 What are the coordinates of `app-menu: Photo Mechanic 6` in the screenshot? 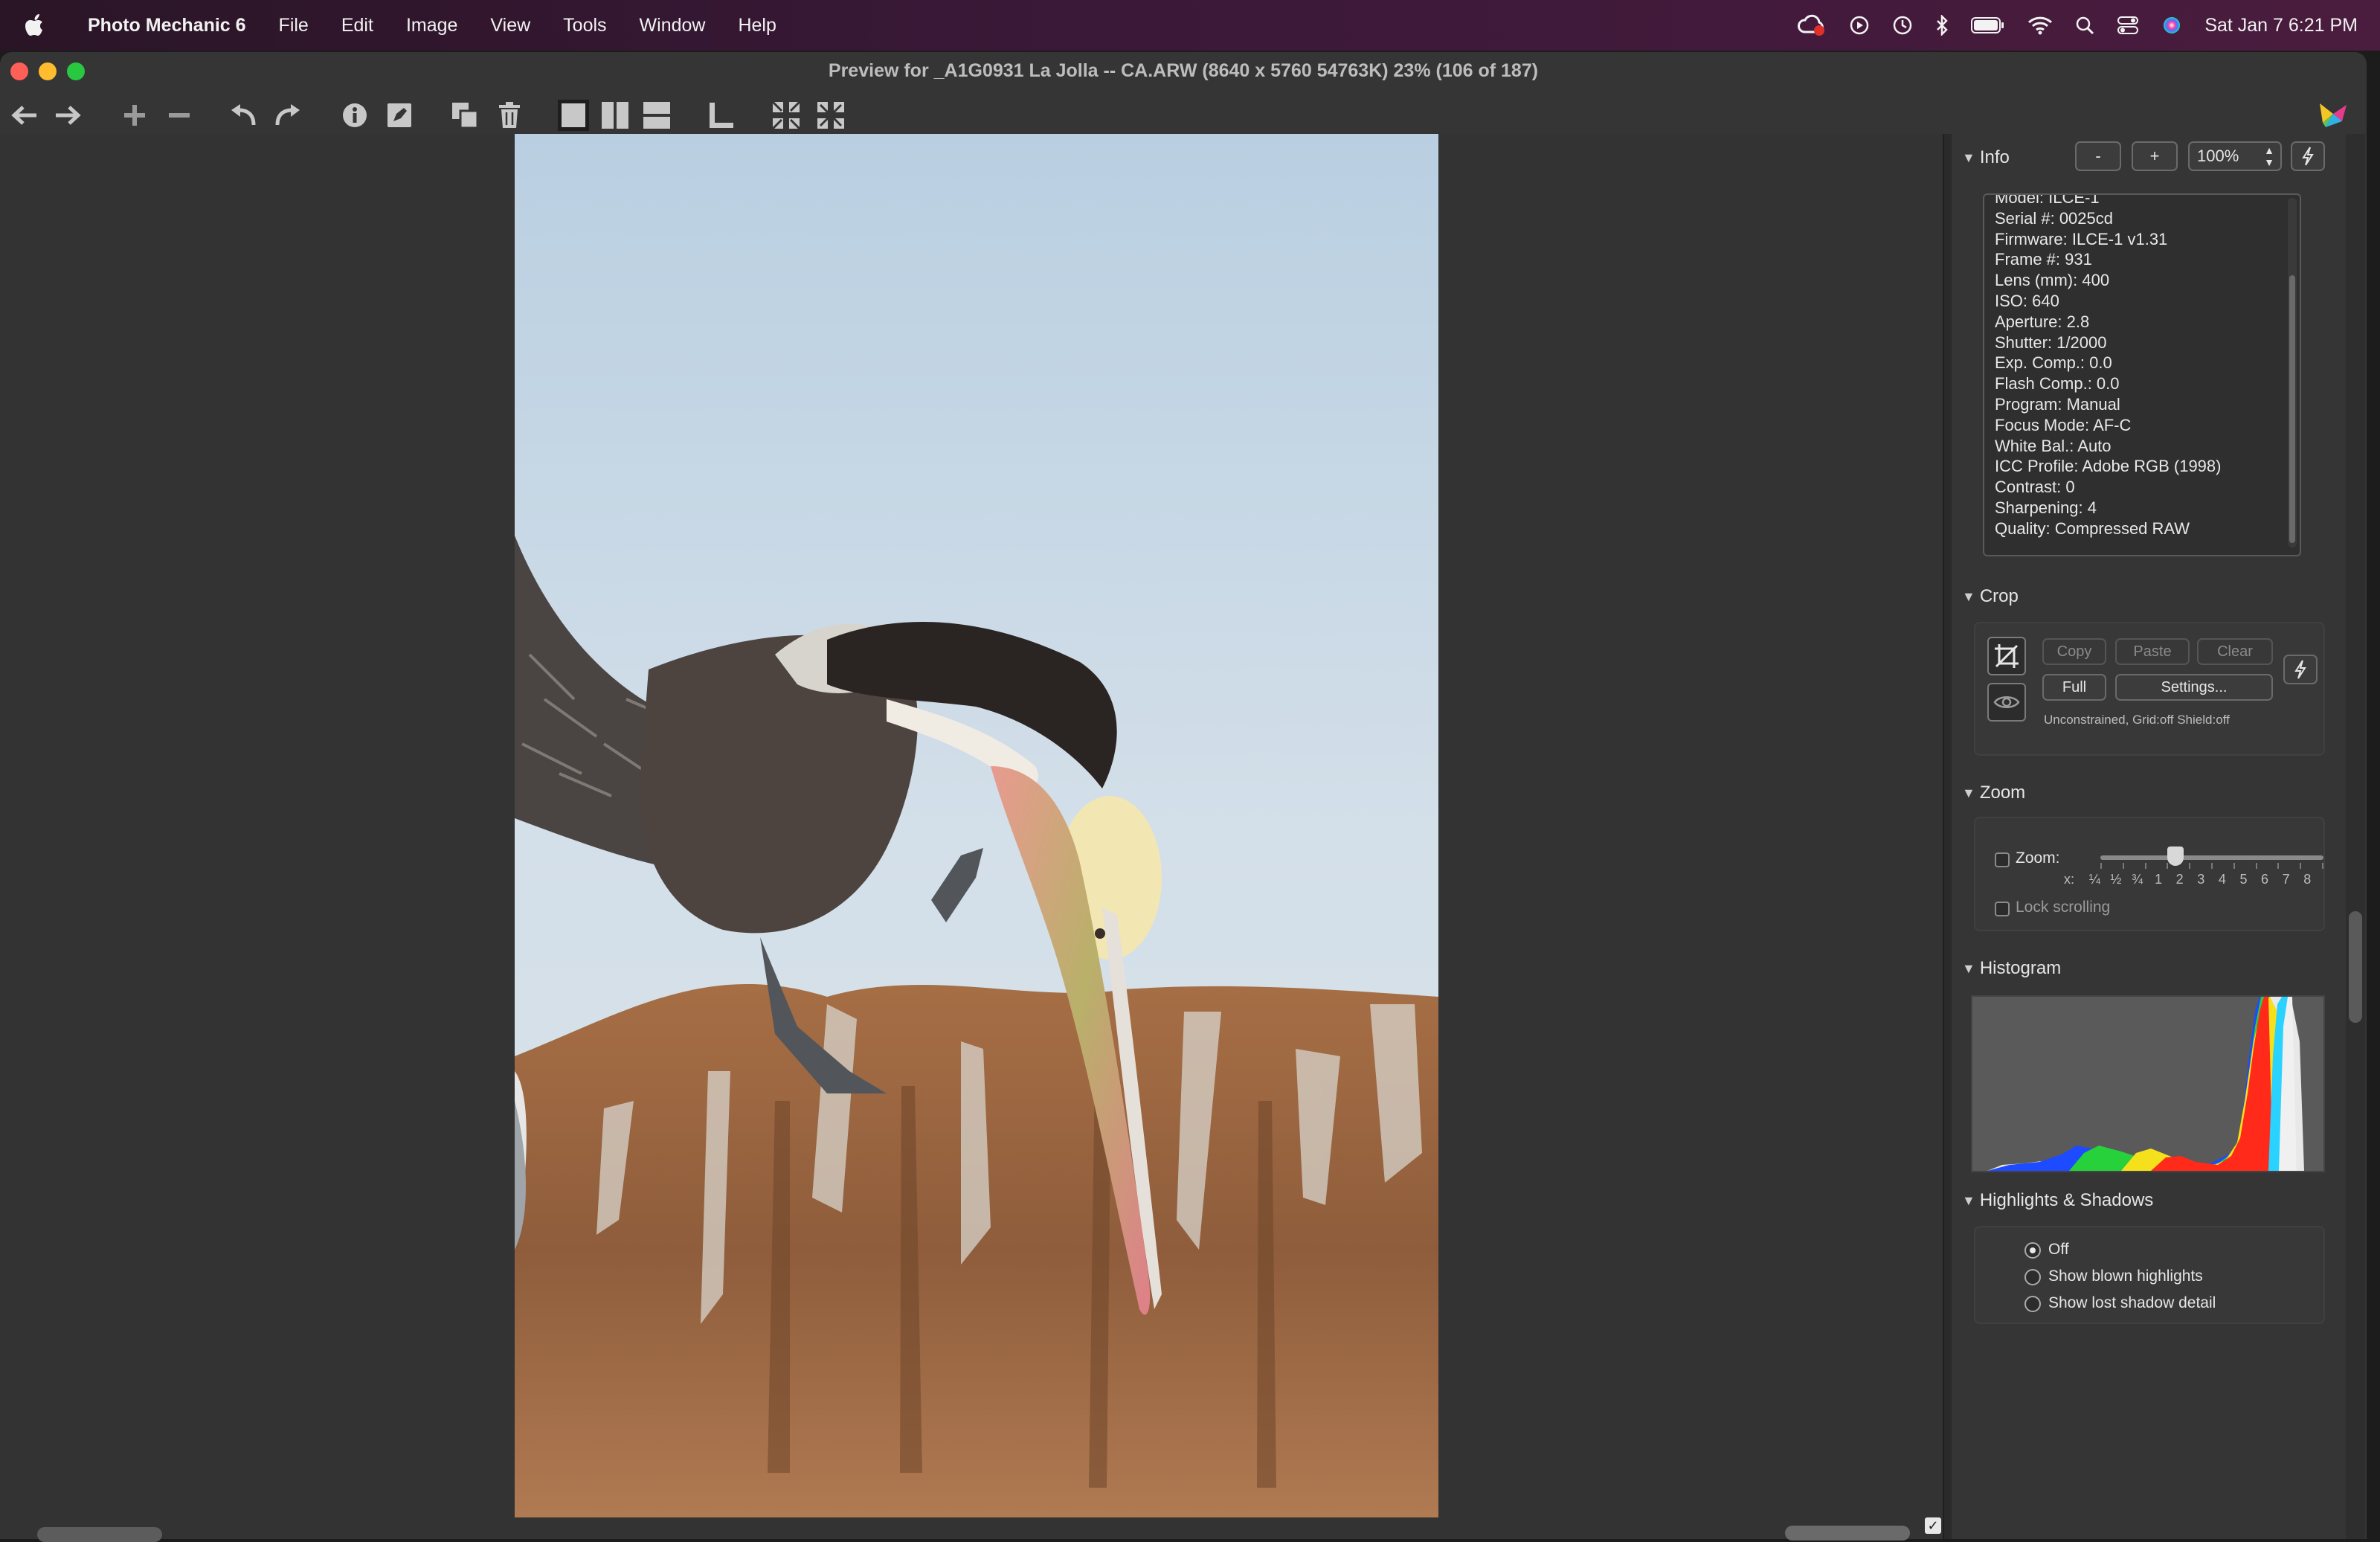 It's located at (167, 25).